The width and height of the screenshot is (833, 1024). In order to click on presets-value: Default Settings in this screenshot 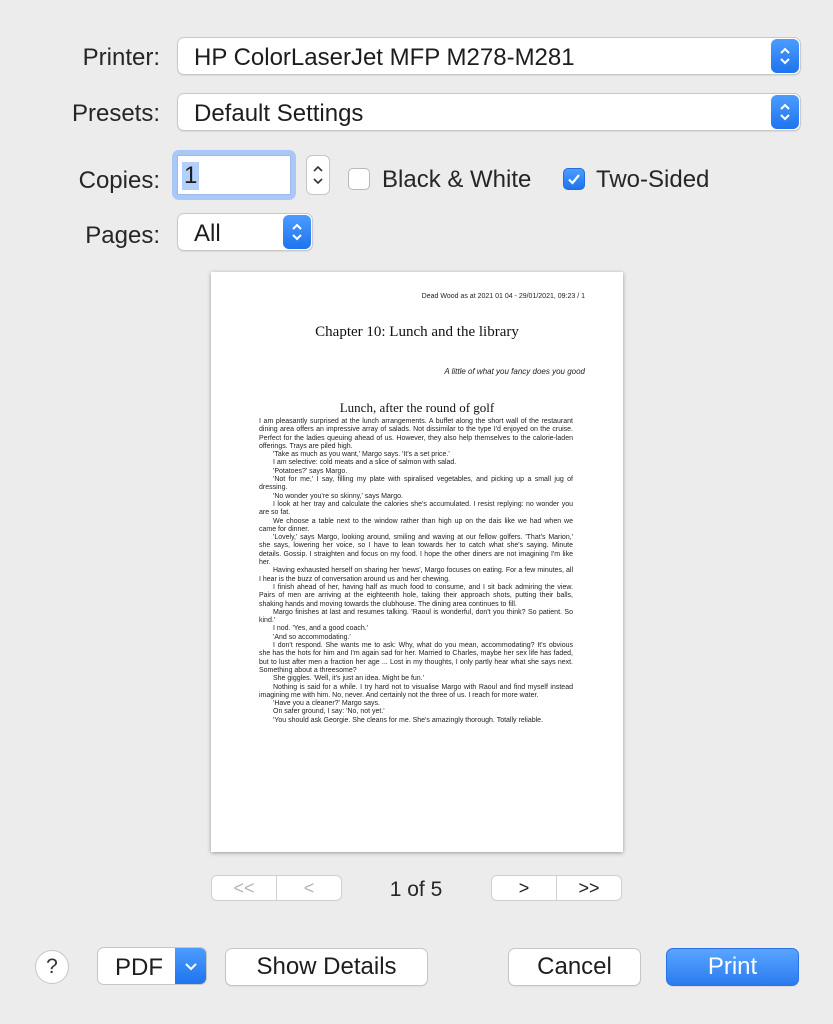, I will do `click(279, 113)`.